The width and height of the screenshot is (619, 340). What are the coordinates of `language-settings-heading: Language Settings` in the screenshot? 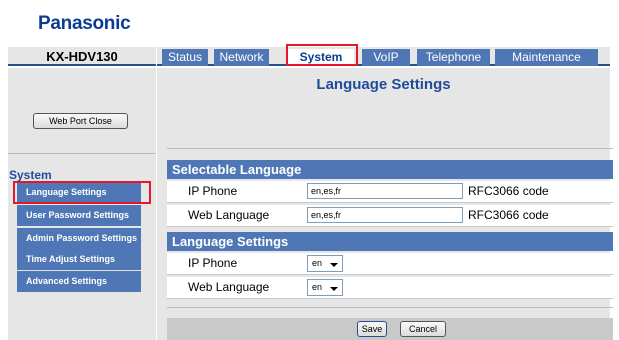 It's located at (390, 241).